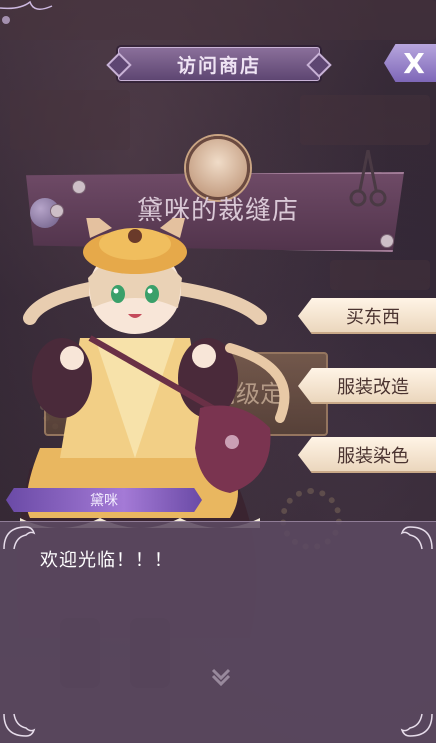 This screenshot has height=743, width=436. Describe the element at coordinates (373, 456) in the screenshot. I see `menu-button-label: 服装染色` at that location.